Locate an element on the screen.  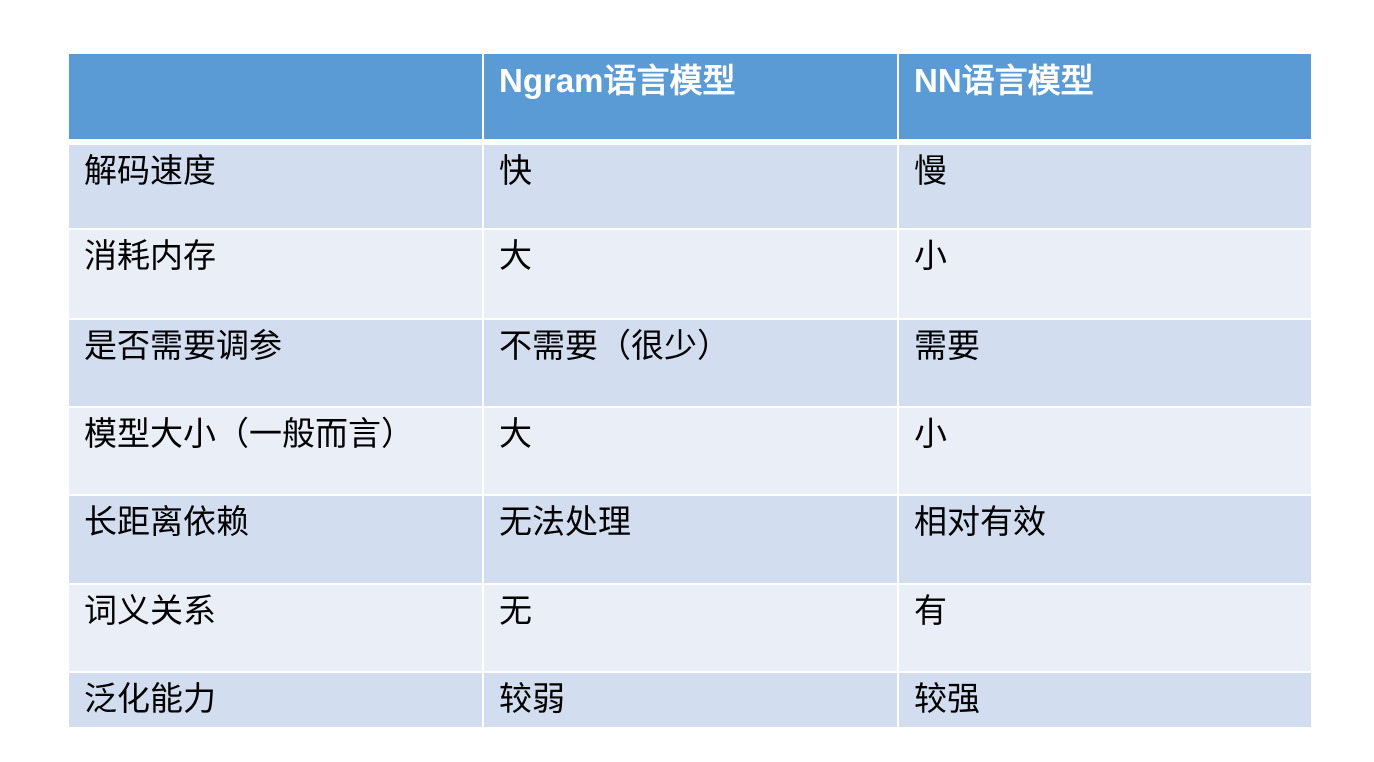
header-cell-empty is located at coordinates (275, 98).